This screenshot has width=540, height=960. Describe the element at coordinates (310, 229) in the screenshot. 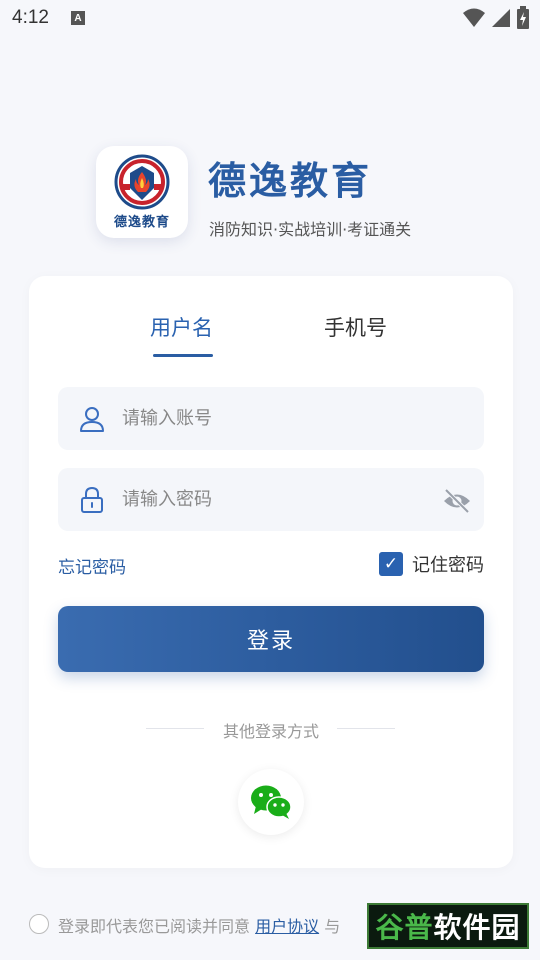

I see `brand-subtitle: 消防知识·实战培训·考证通关` at that location.